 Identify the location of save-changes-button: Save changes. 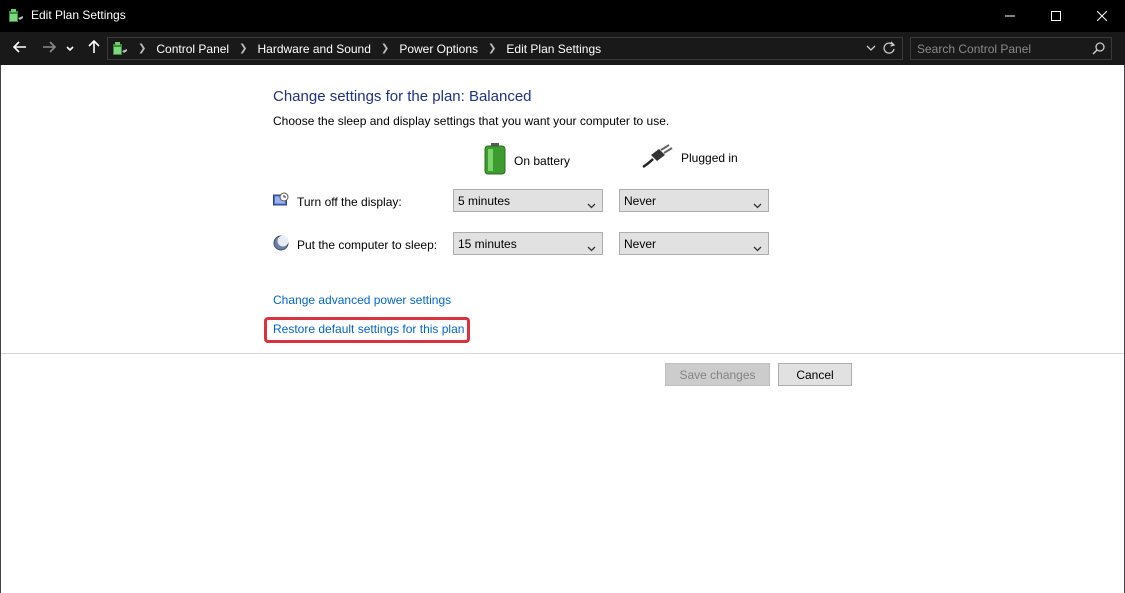
(717, 374).